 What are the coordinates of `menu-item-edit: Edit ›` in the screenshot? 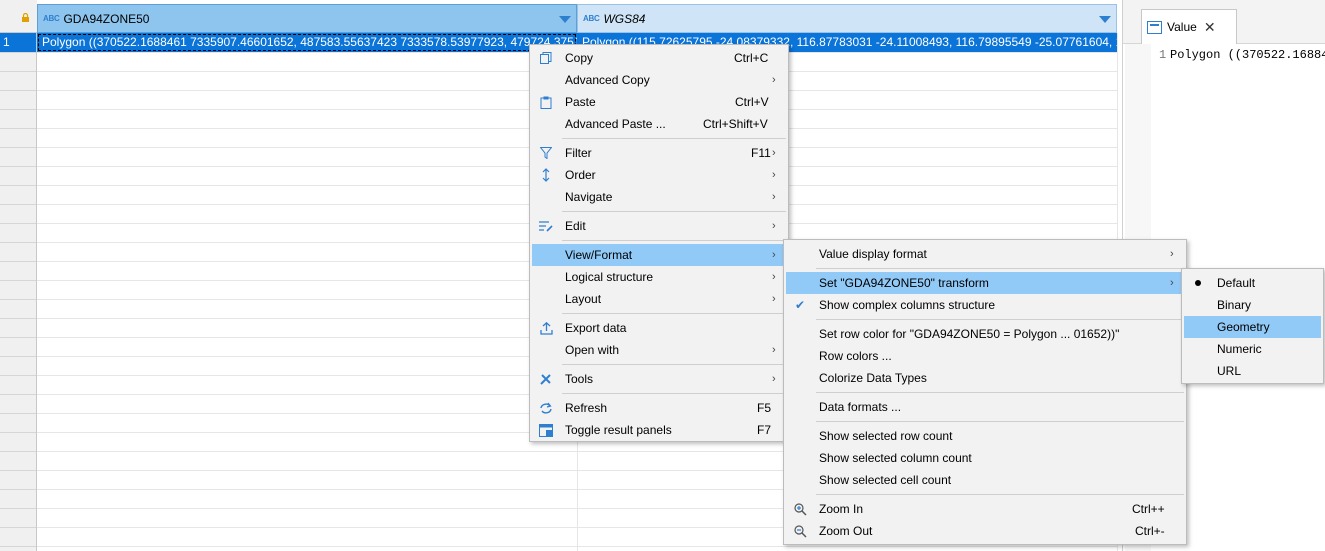 It's located at (659, 226).